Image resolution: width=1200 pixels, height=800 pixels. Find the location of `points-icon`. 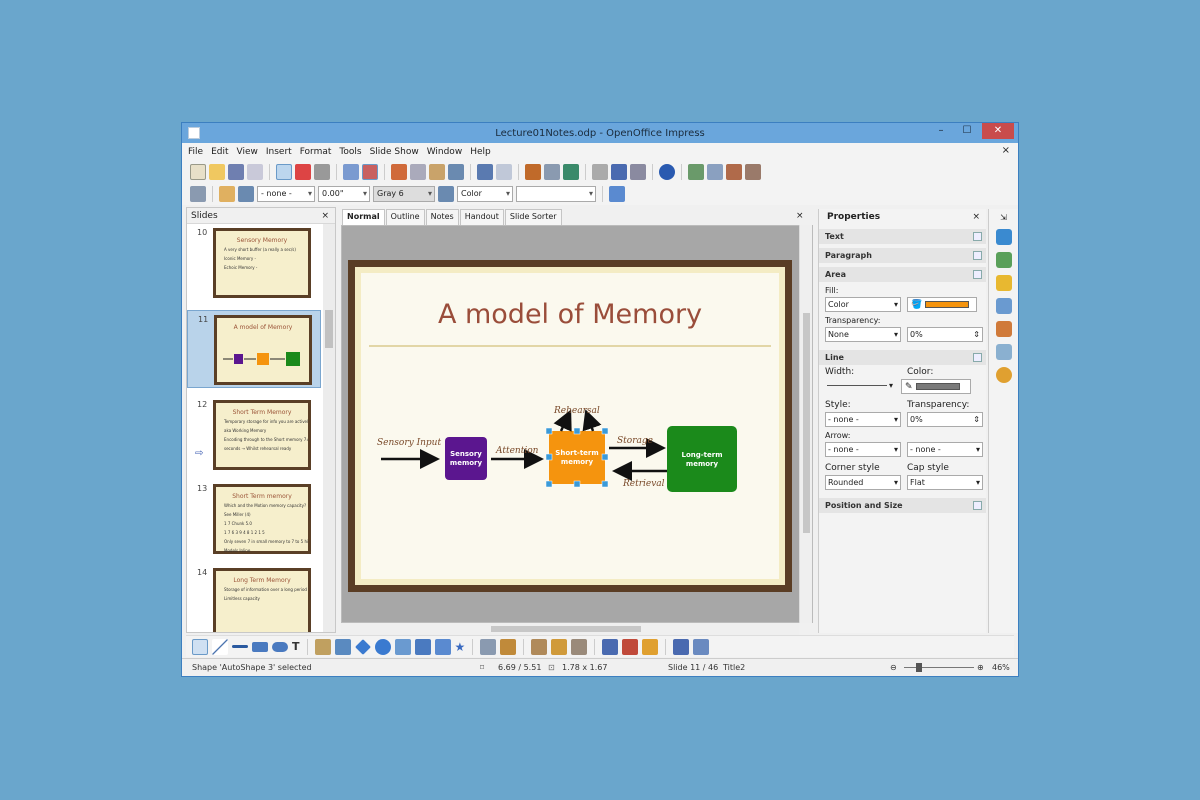

points-icon is located at coordinates (488, 646).